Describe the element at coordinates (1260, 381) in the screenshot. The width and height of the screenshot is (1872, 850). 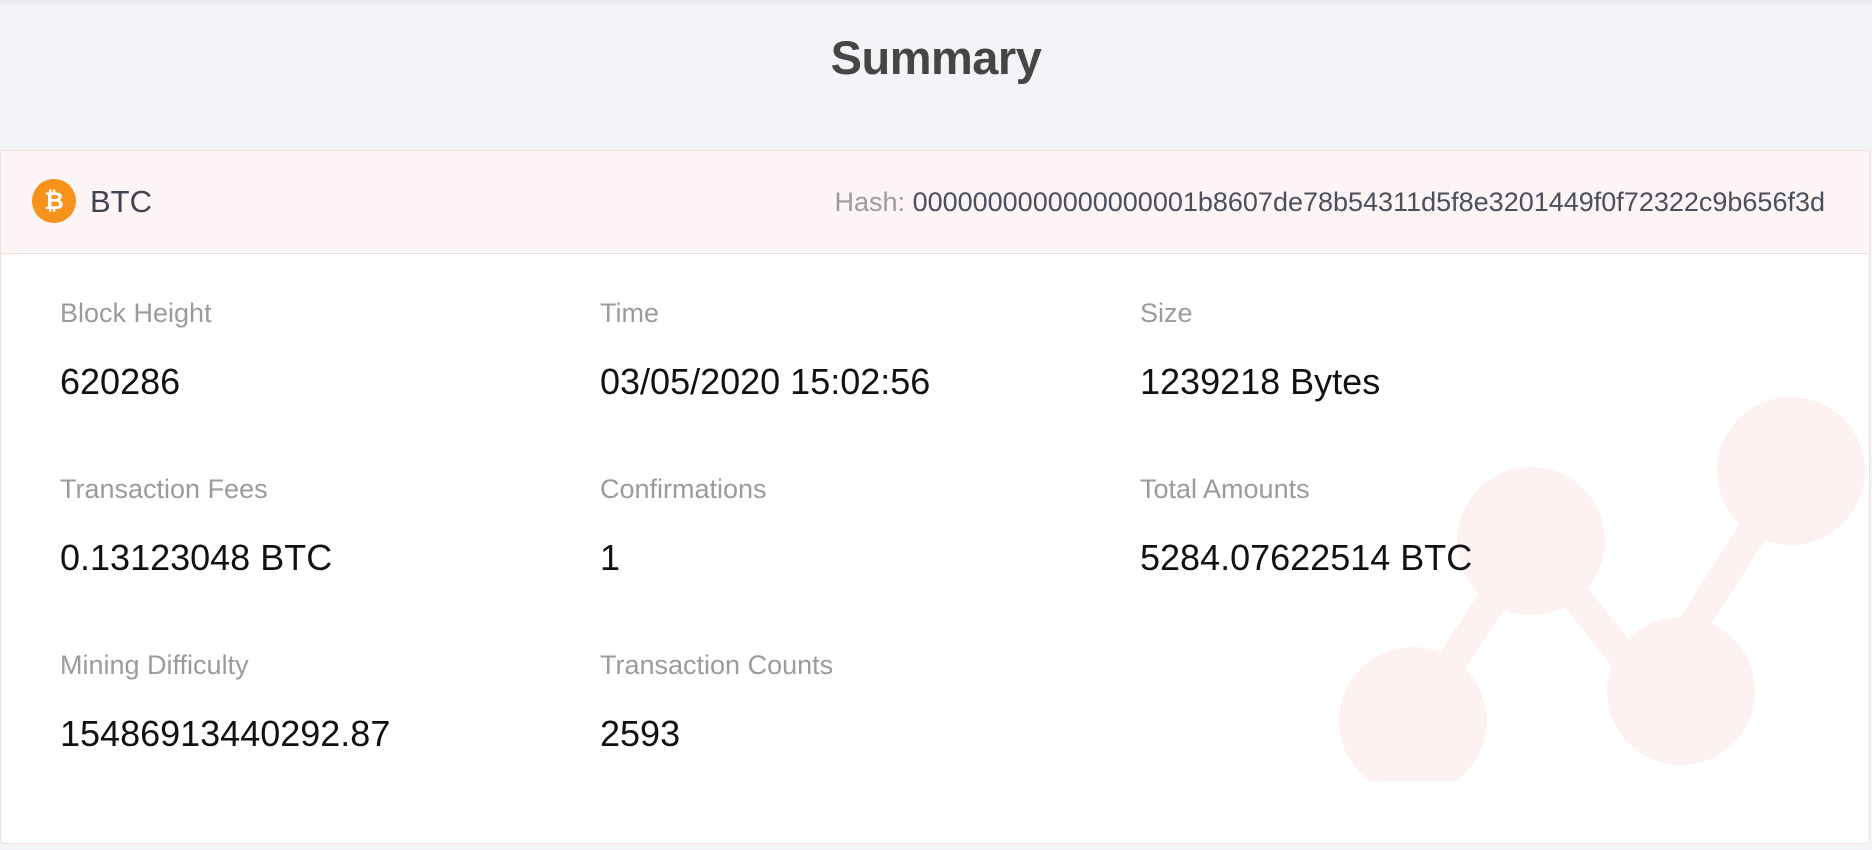
I see `field-value: 1239218 Bytes` at that location.